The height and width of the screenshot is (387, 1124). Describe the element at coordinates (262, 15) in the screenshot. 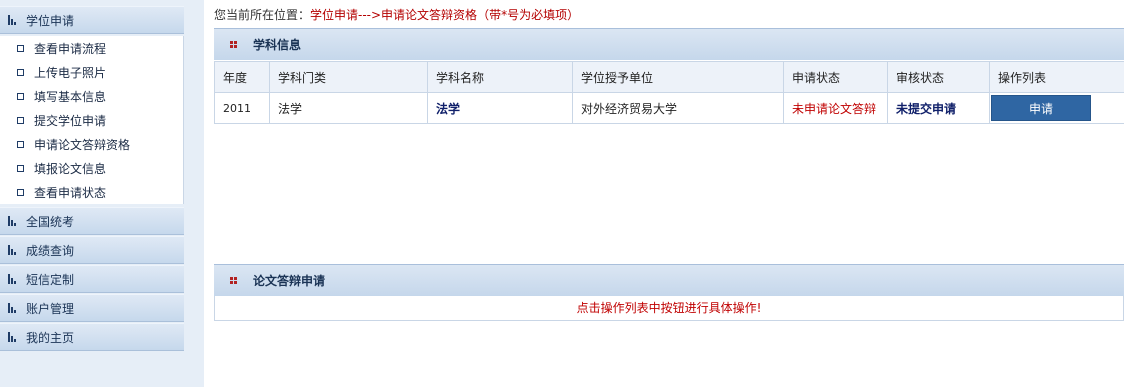

I see `breadcrumb-prefix: 您当前所在位置：` at that location.